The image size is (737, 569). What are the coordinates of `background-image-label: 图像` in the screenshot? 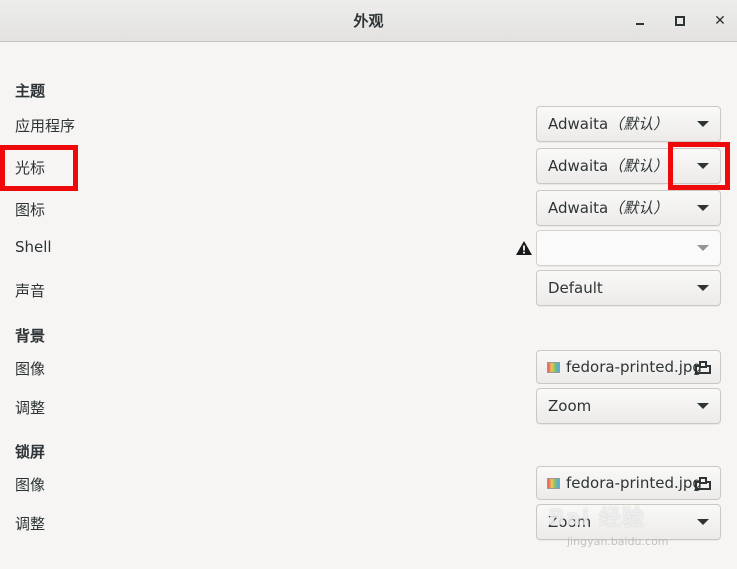 It's located at (30, 369).